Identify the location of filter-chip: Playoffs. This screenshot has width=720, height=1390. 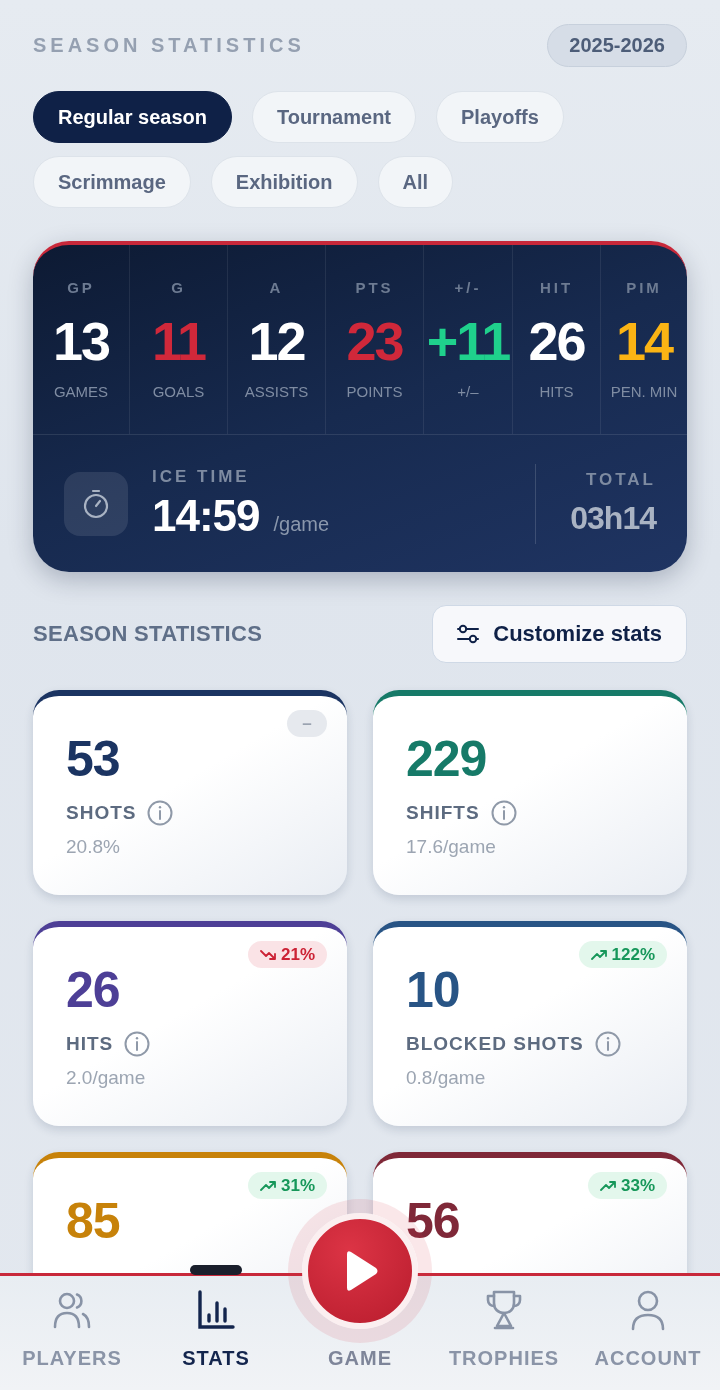
(500, 117).